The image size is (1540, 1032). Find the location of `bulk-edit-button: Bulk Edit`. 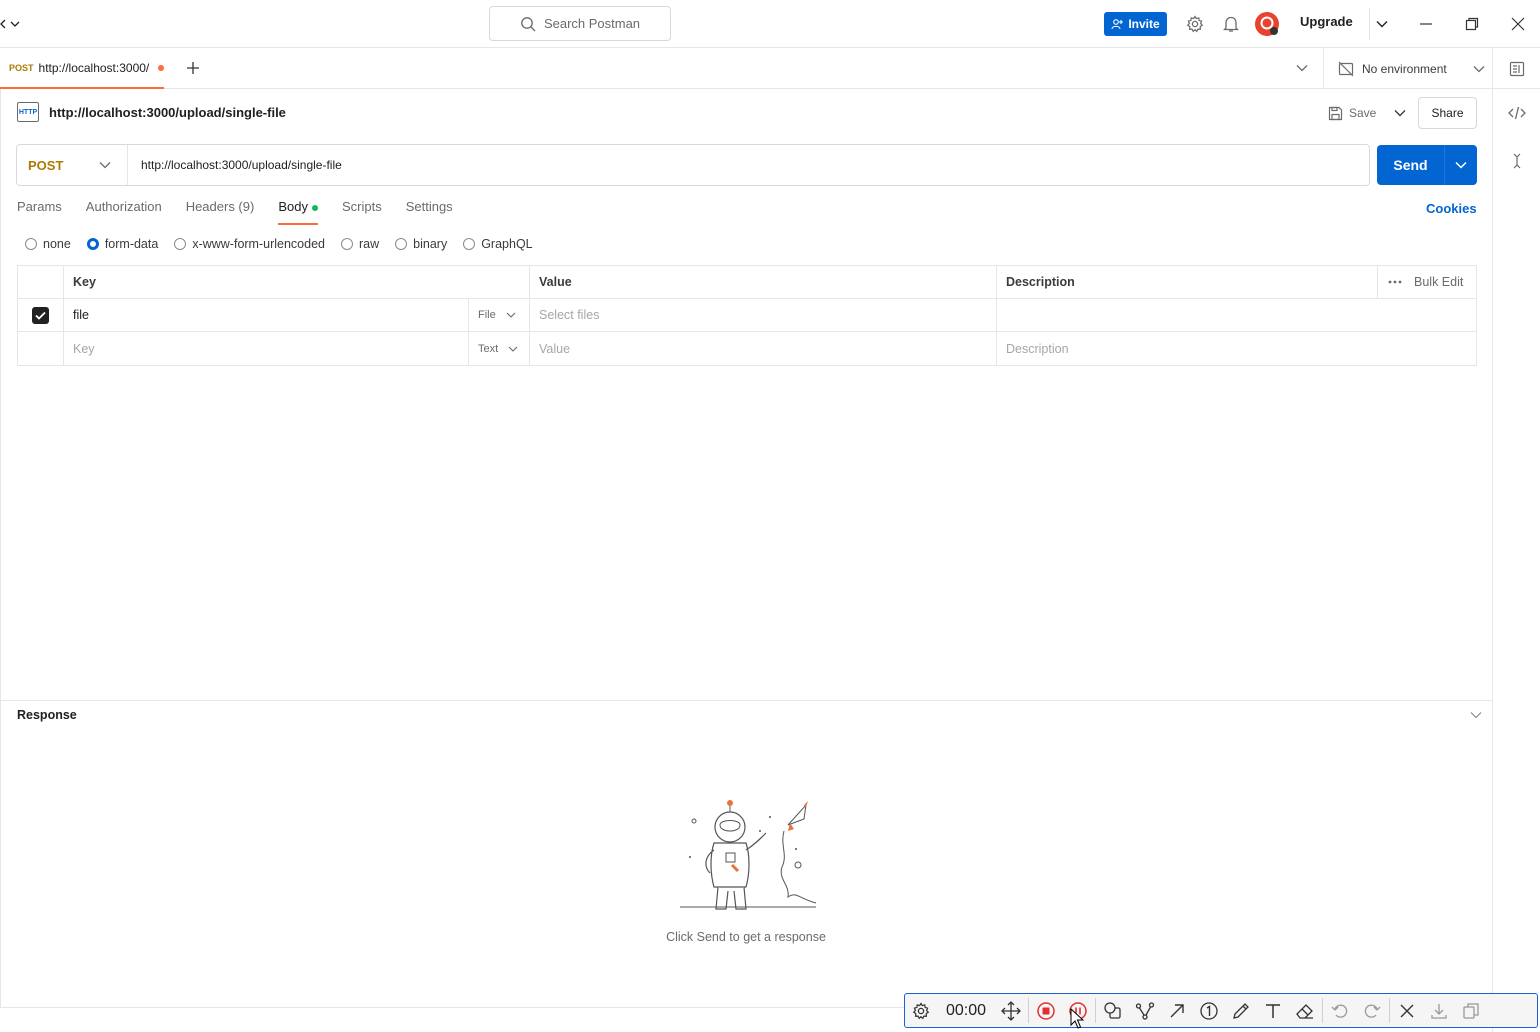

bulk-edit-button: Bulk Edit is located at coordinates (1438, 282).